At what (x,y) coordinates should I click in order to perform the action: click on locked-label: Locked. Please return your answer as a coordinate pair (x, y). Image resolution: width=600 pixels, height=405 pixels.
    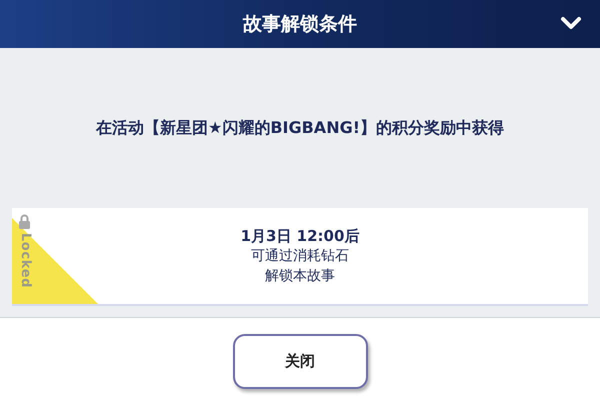
    Looking at the image, I should click on (25, 260).